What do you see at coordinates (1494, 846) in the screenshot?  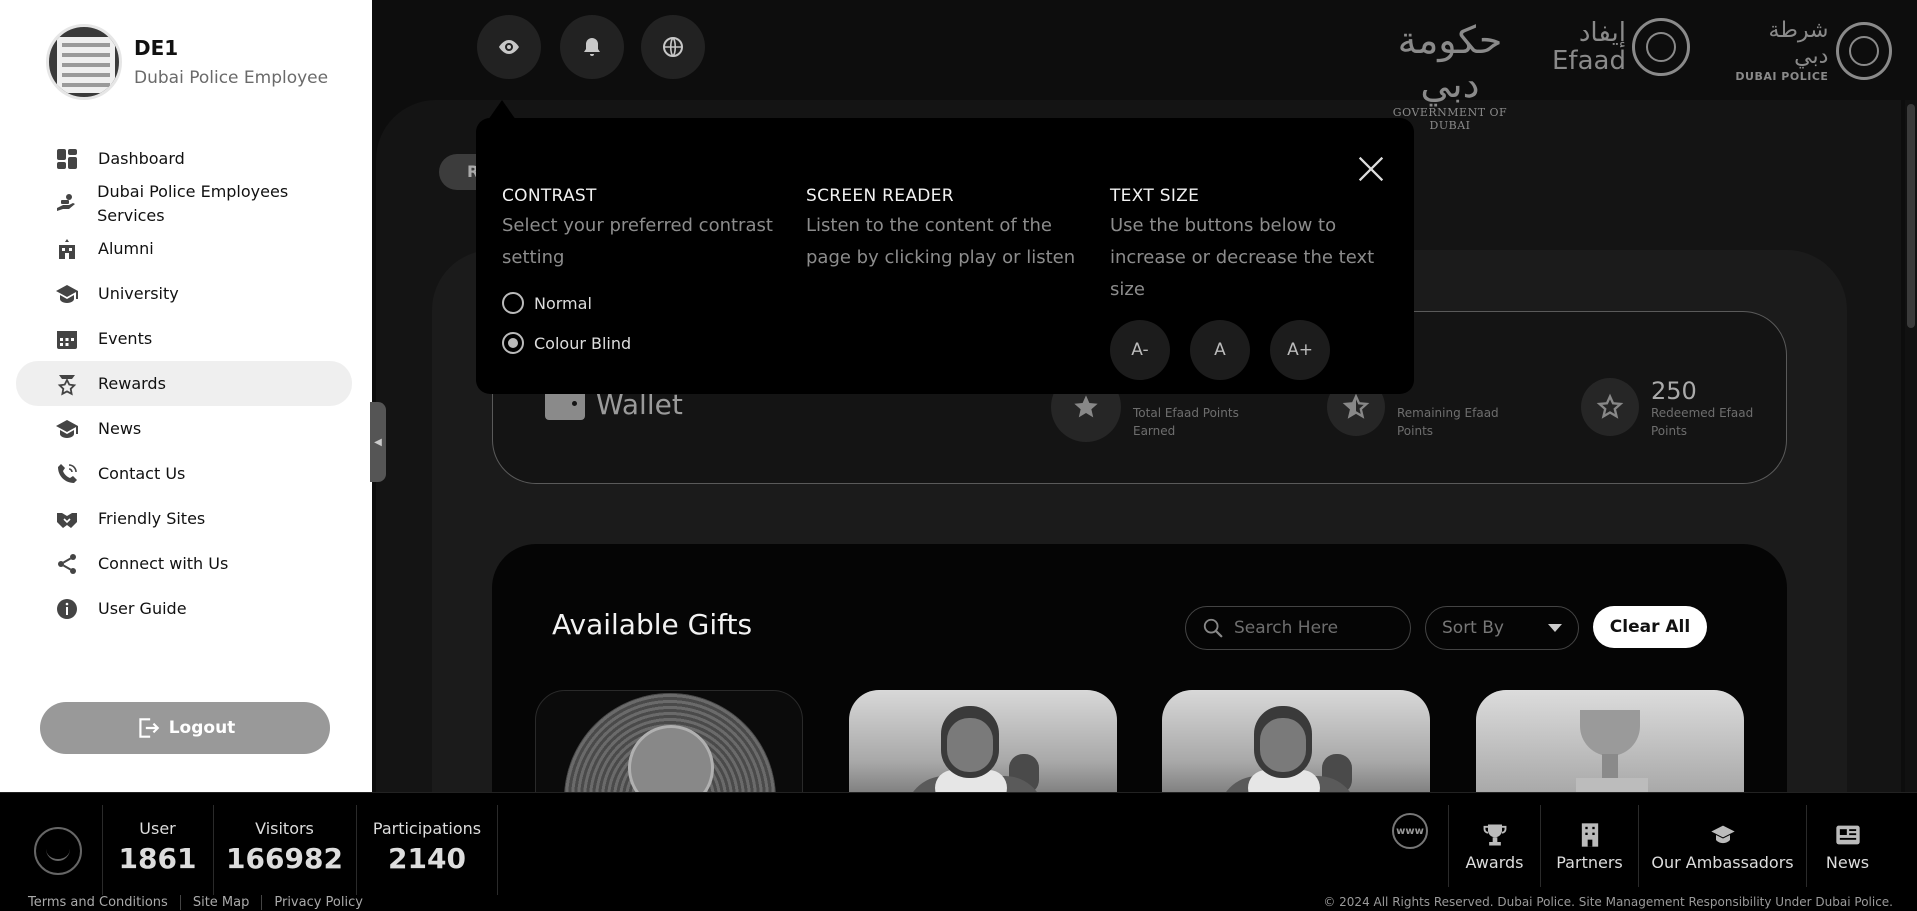 I see `footer-nav-awards: Awards` at bounding box center [1494, 846].